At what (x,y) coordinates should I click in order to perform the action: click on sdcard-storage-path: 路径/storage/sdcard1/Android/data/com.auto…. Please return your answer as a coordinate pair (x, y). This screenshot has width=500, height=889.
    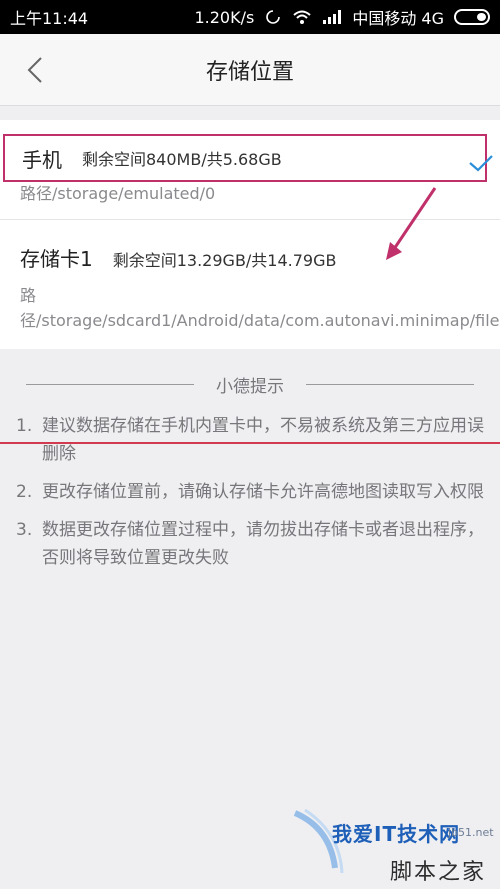
    Looking at the image, I should click on (260, 308).